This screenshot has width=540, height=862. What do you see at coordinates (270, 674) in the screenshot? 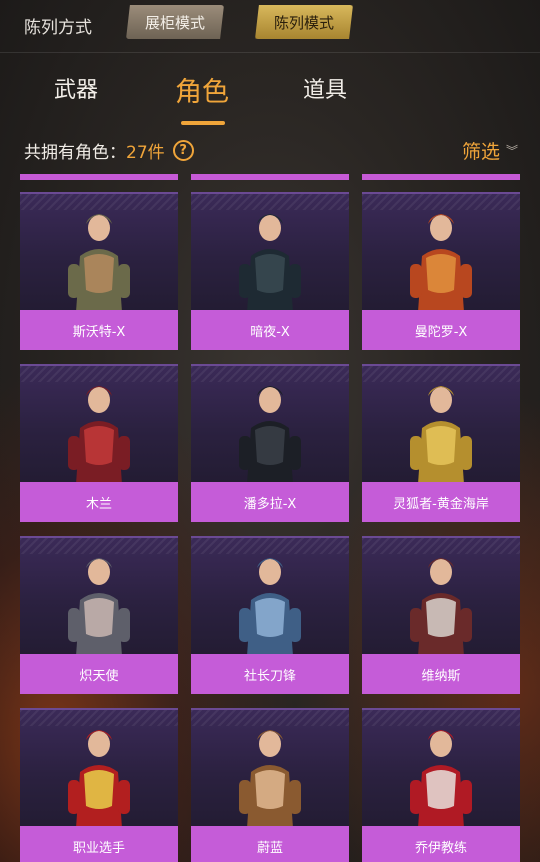
I see `character-name: 社长刀锋` at bounding box center [270, 674].